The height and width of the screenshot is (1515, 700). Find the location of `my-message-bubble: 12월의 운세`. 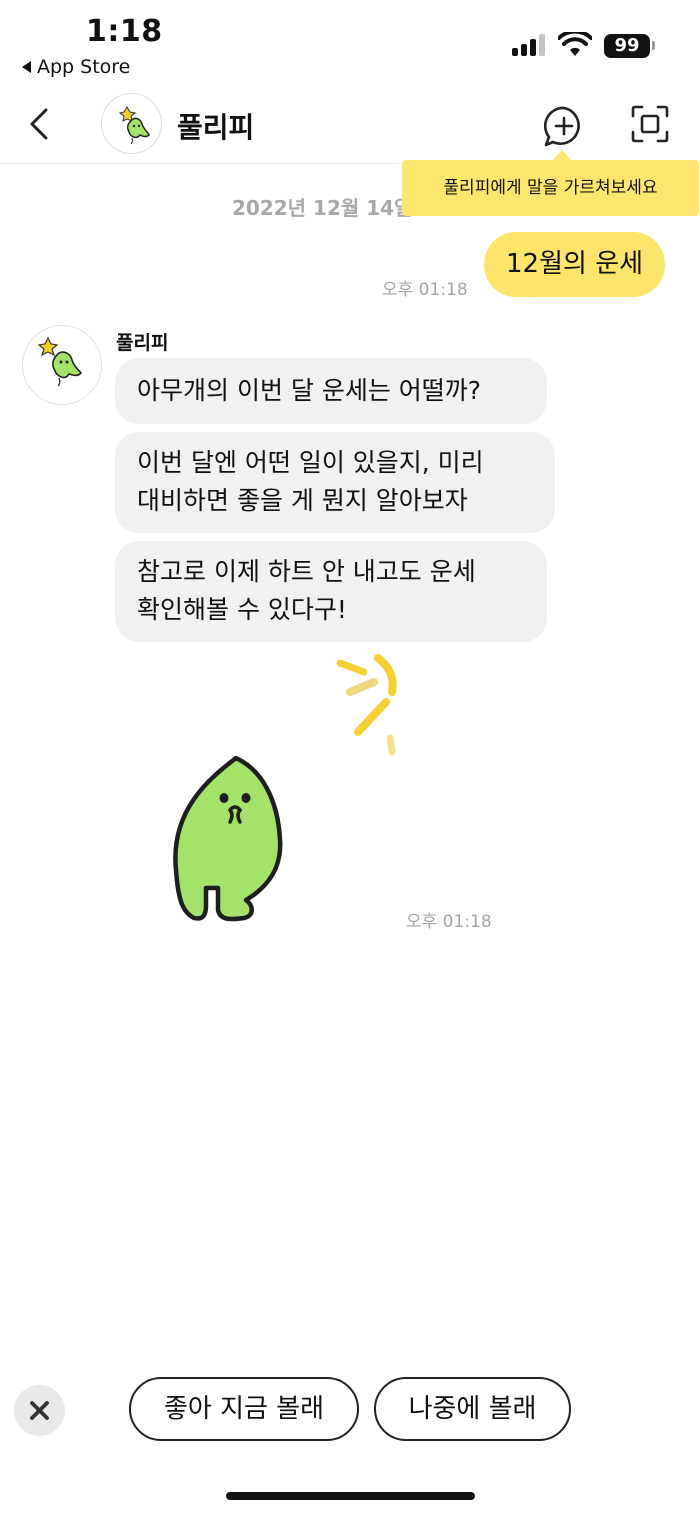

my-message-bubble: 12월의 운세 is located at coordinates (575, 264).